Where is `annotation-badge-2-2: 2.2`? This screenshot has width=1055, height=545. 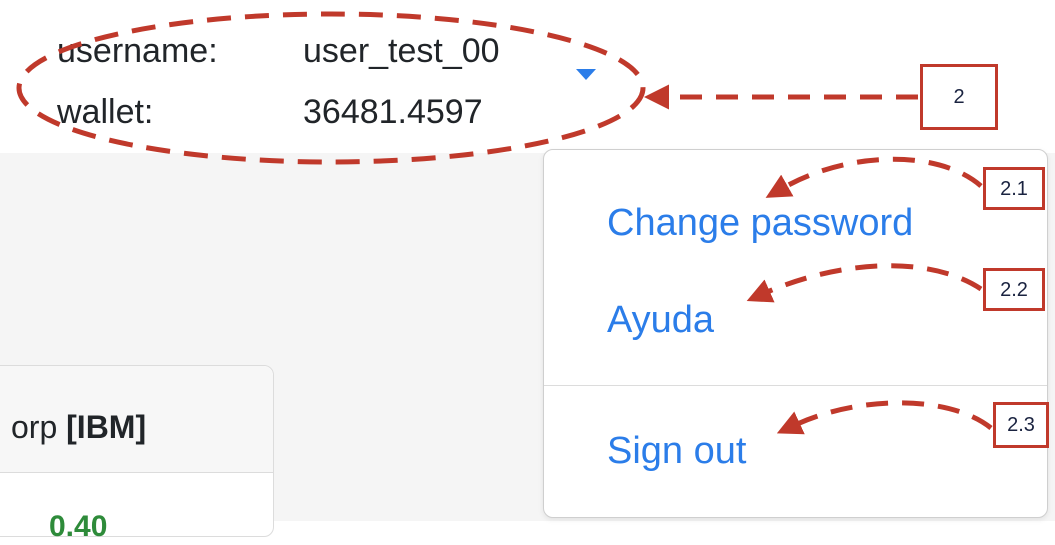 annotation-badge-2-2: 2.2 is located at coordinates (1014, 289).